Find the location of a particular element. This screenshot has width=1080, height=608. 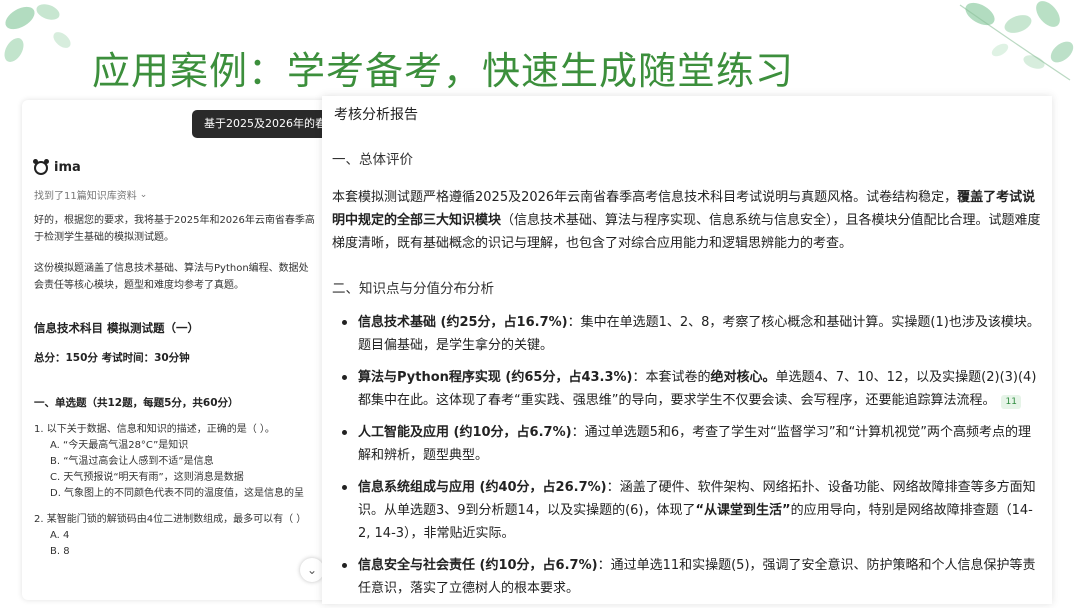

chat-intro-line: 会责任等核心模块，题型和难度均参考了真题。 is located at coordinates (139, 285).